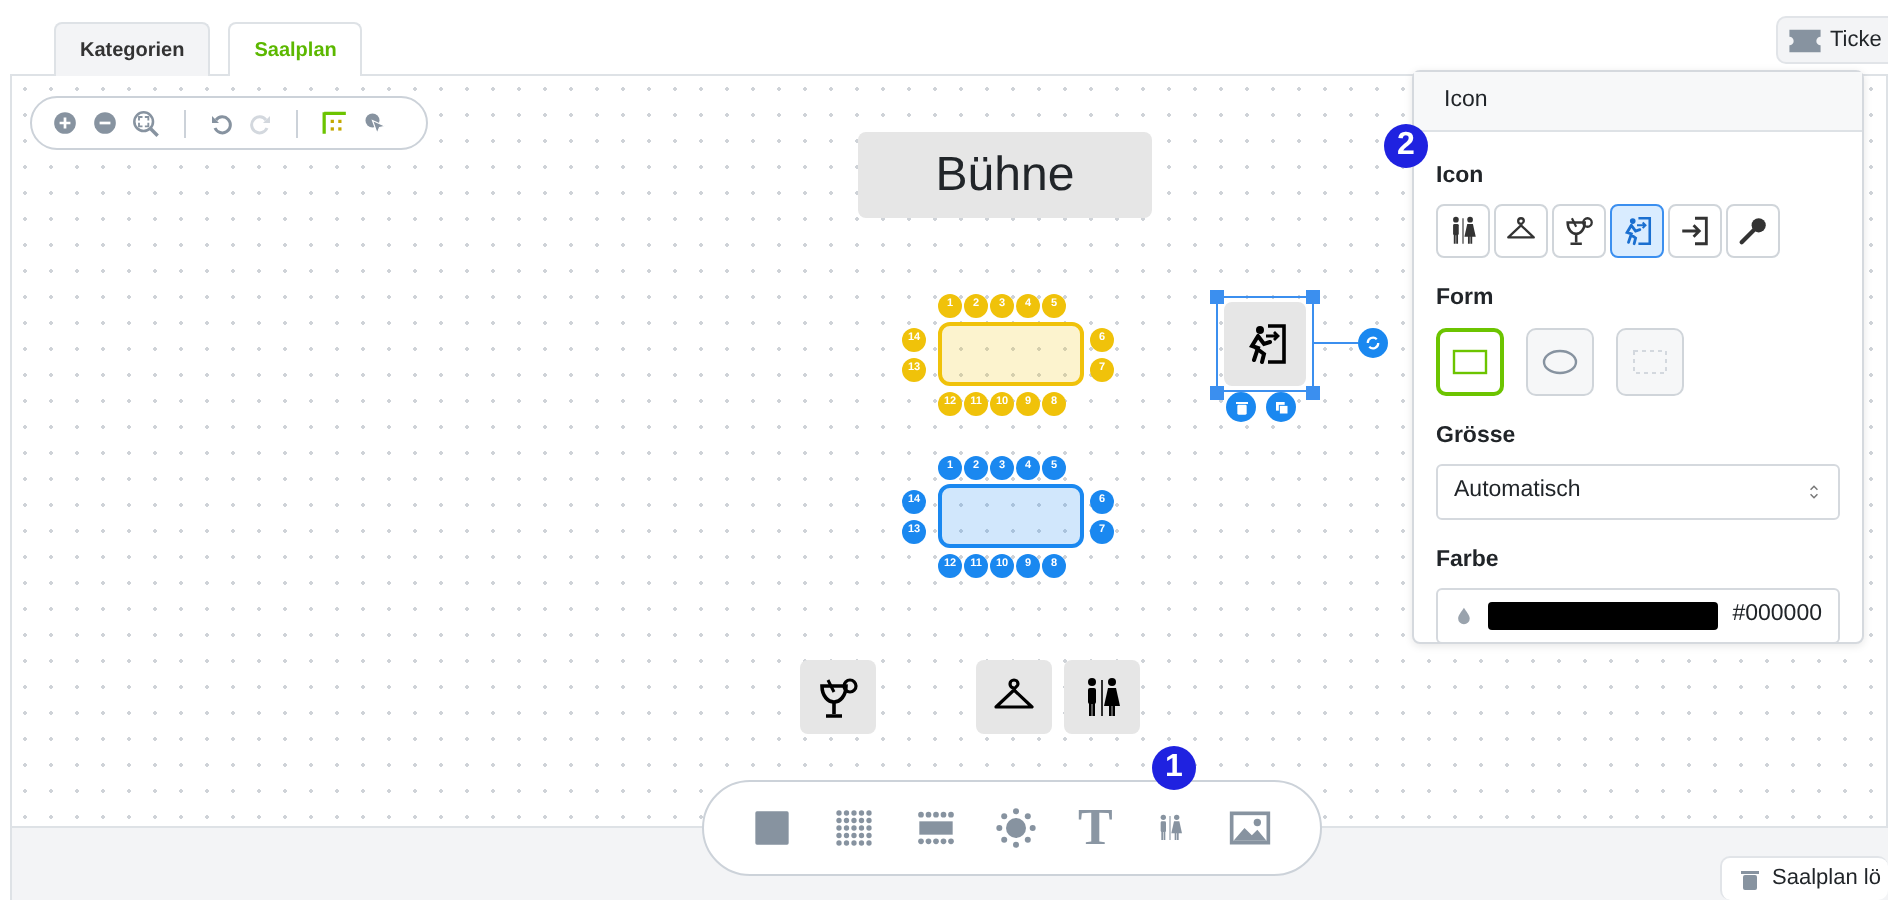  What do you see at coordinates (1814, 491) in the screenshot?
I see `select-arrows-icon` at bounding box center [1814, 491].